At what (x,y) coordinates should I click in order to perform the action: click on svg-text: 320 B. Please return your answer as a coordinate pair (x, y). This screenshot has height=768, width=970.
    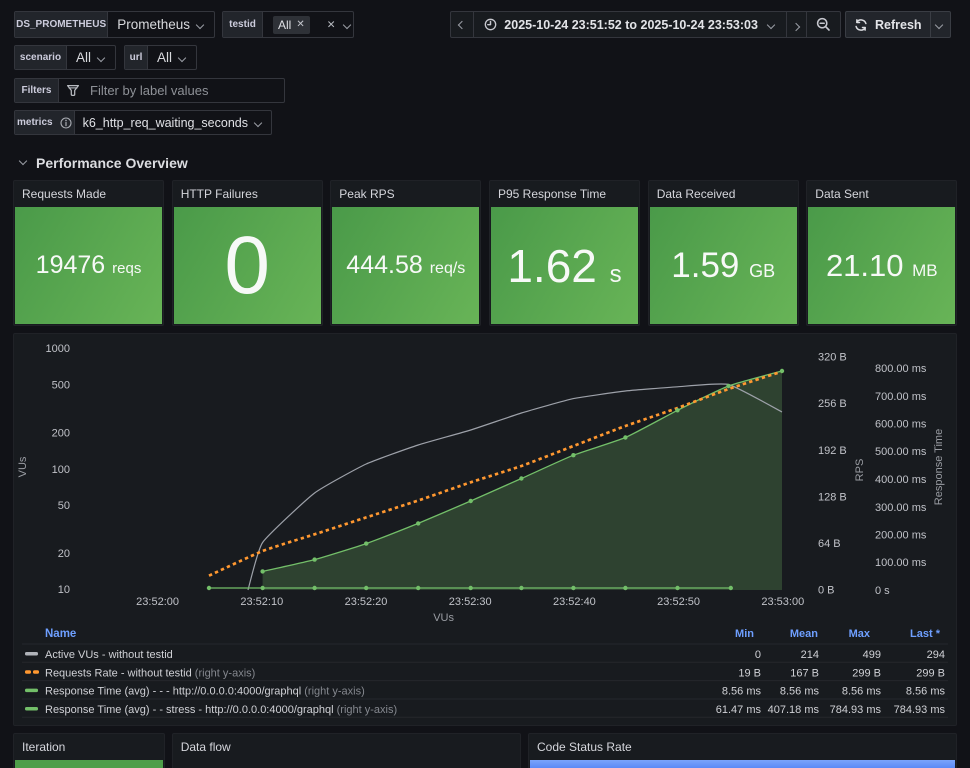
    Looking at the image, I should click on (832, 358).